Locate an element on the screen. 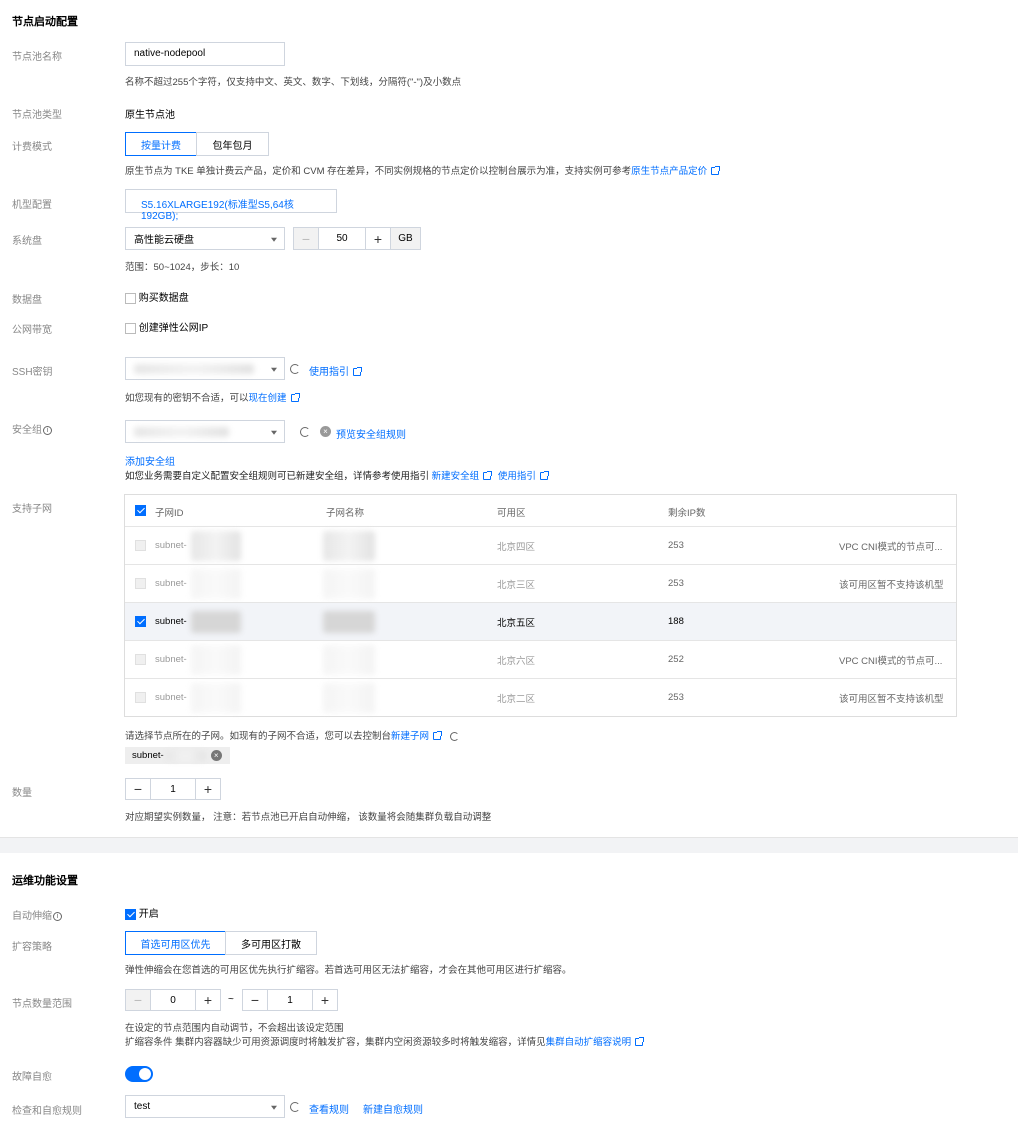 Image resolution: width=1018 pixels, height=1129 pixels. autoscale-label: 自动伸缩 i is located at coordinates (37, 914).